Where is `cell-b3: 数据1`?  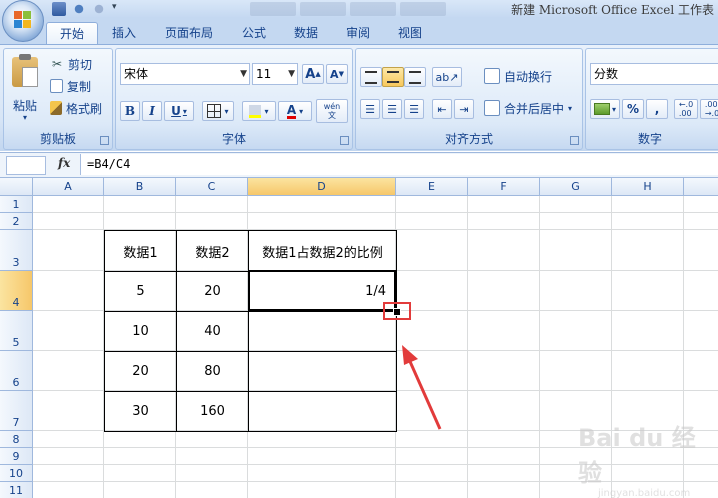 cell-b3: 数据1 is located at coordinates (140, 251).